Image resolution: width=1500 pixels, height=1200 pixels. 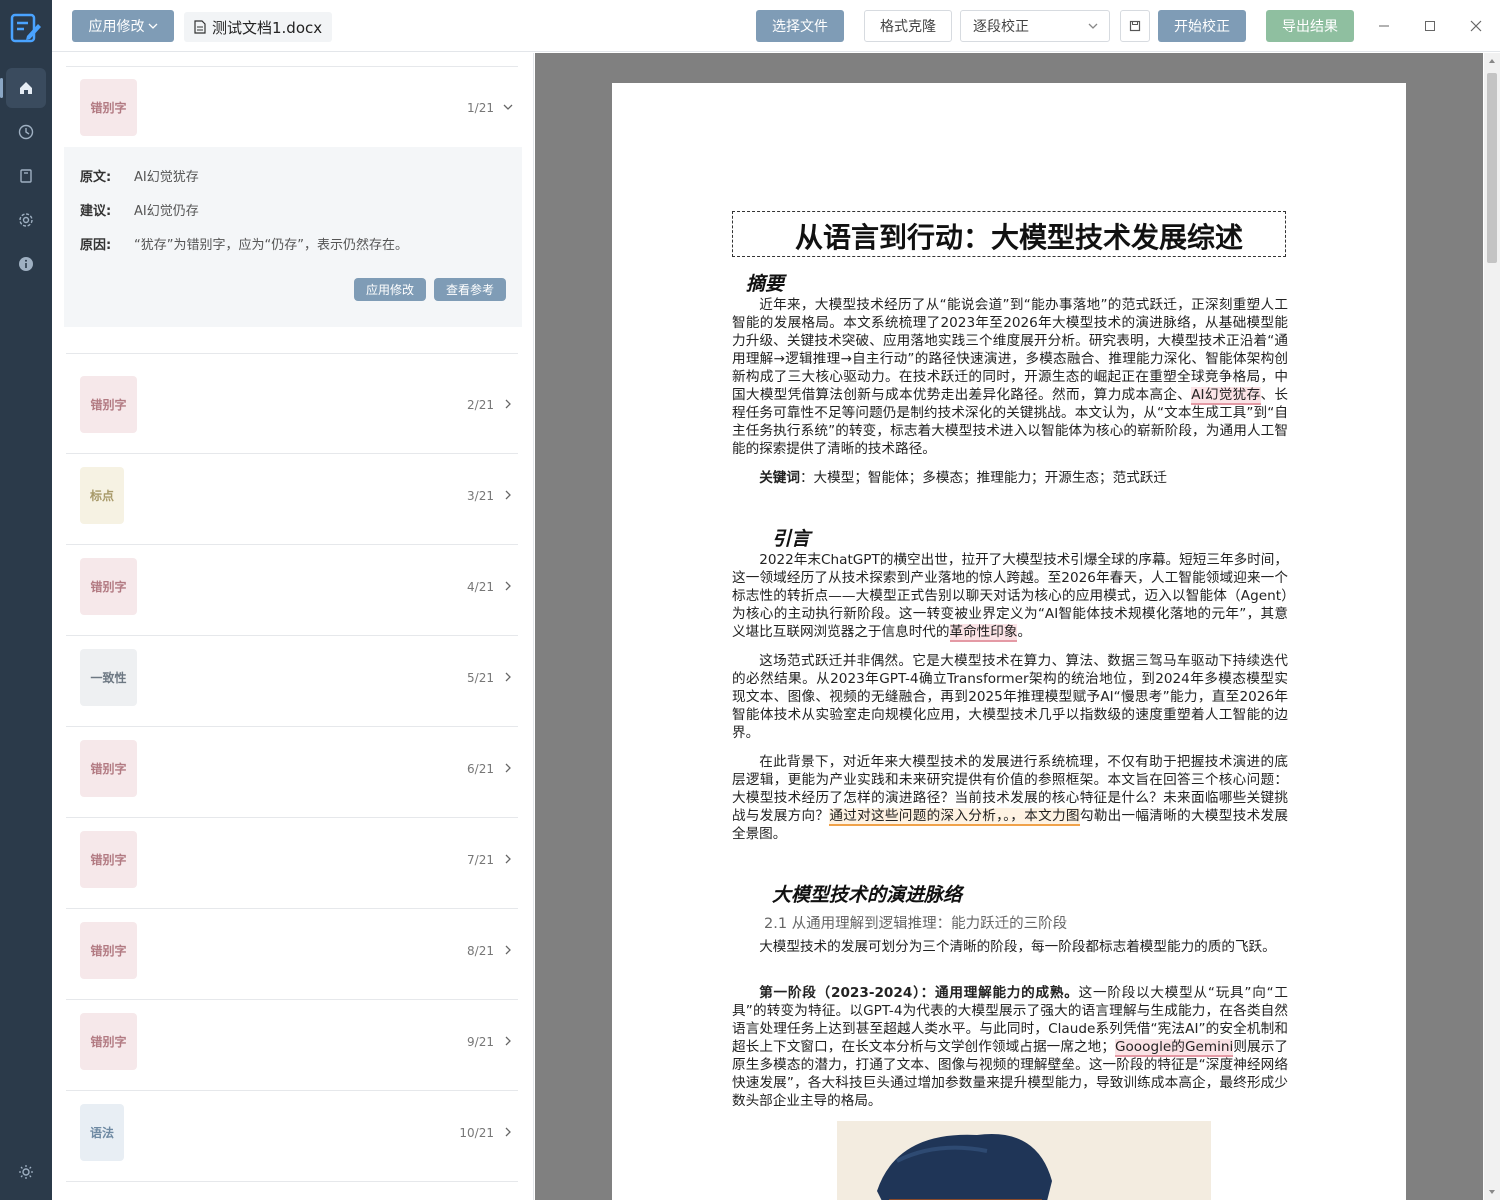 What do you see at coordinates (1174, 1048) in the screenshot?
I see `error-mark: Gooogle的Gemini` at bounding box center [1174, 1048].